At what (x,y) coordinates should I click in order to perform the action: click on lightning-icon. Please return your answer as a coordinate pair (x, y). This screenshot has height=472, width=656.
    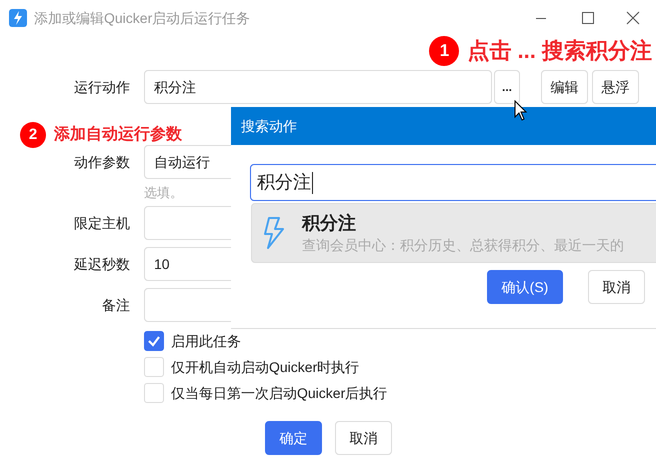
    Looking at the image, I should click on (274, 233).